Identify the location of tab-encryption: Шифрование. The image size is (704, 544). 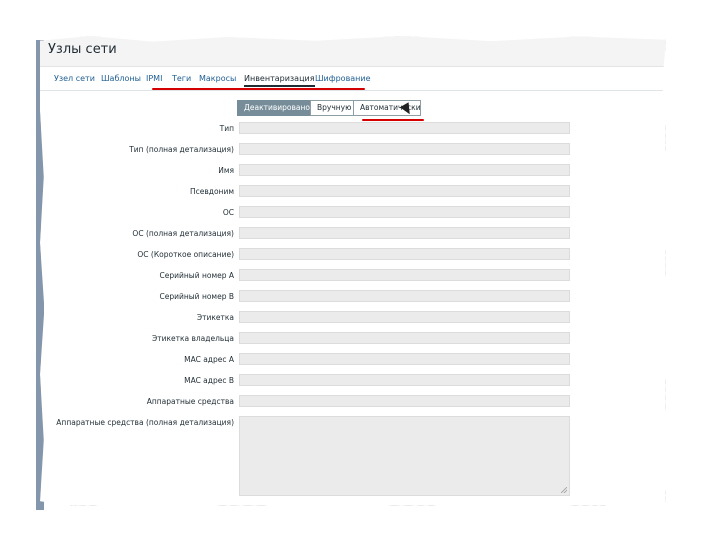
(343, 78).